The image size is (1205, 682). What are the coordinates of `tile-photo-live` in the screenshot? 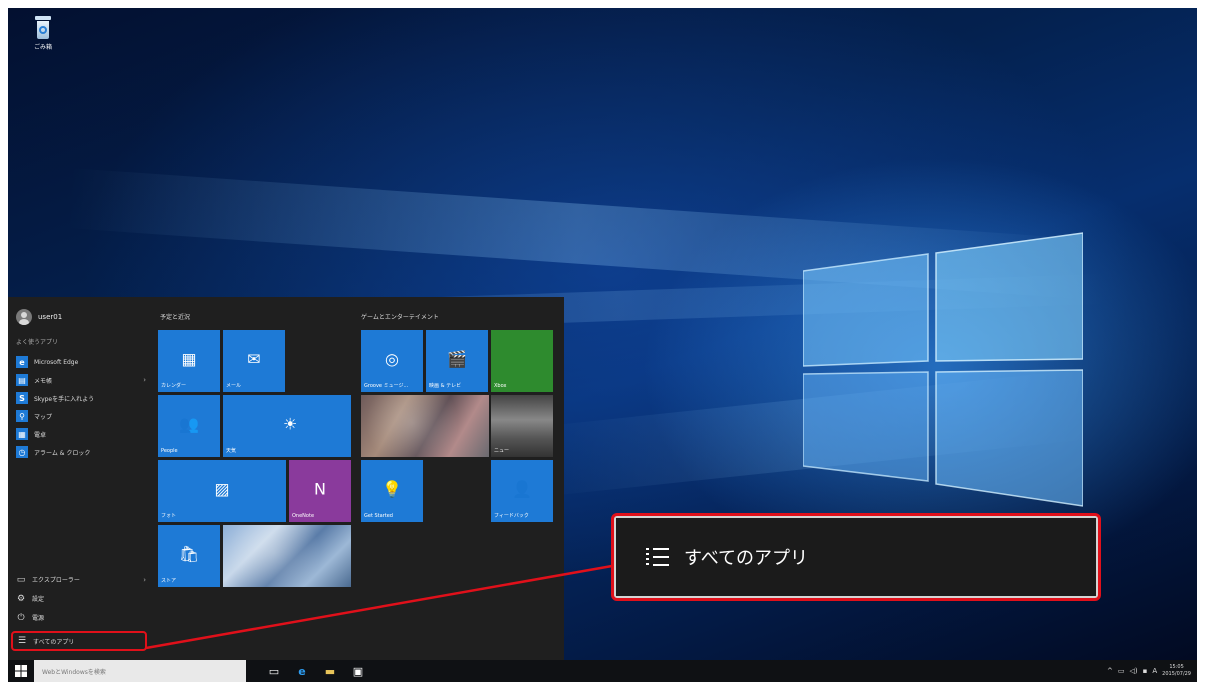 It's located at (287, 556).